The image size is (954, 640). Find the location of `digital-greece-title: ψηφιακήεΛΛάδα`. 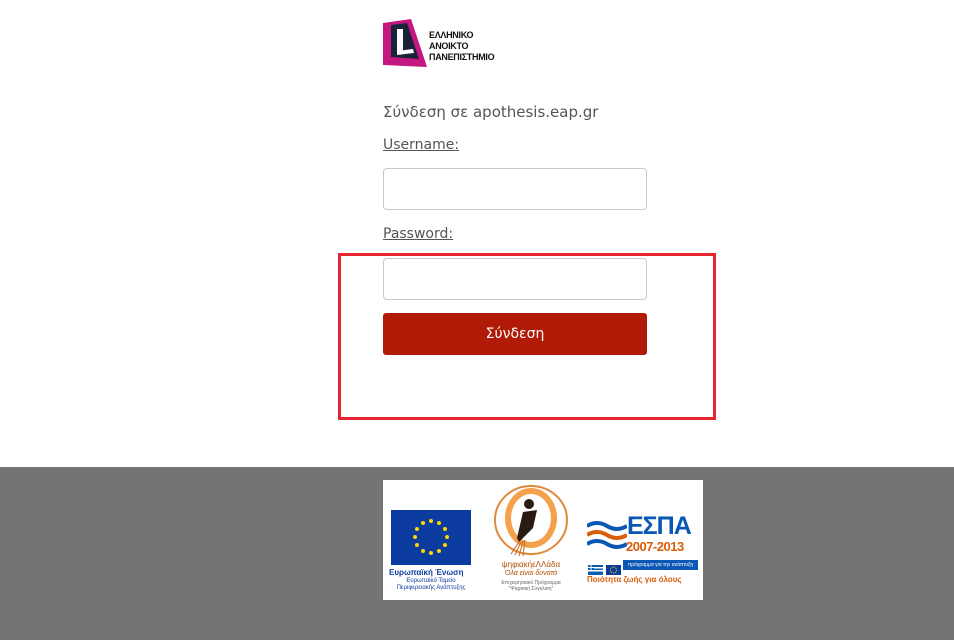

digital-greece-title: ψηφιακήεΛΛάδα is located at coordinates (531, 564).